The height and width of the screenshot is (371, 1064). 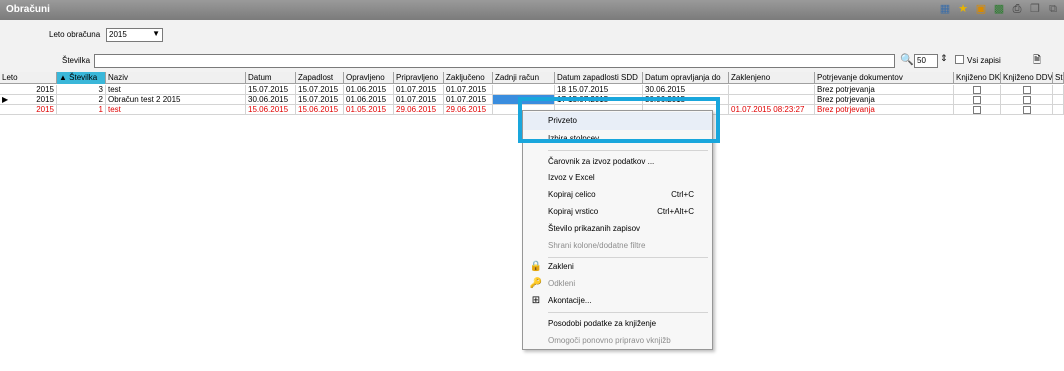 I want to click on document-icon: ▣, so click(x=981, y=9).